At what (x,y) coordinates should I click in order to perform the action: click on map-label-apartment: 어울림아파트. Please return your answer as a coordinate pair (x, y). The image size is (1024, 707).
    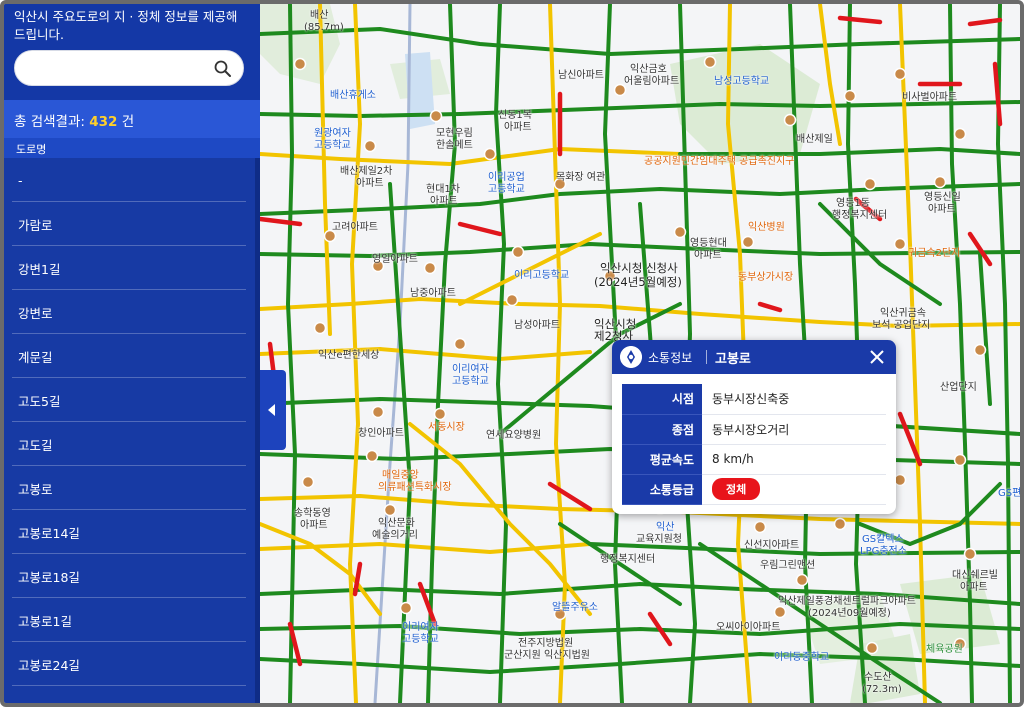
    Looking at the image, I should click on (652, 81).